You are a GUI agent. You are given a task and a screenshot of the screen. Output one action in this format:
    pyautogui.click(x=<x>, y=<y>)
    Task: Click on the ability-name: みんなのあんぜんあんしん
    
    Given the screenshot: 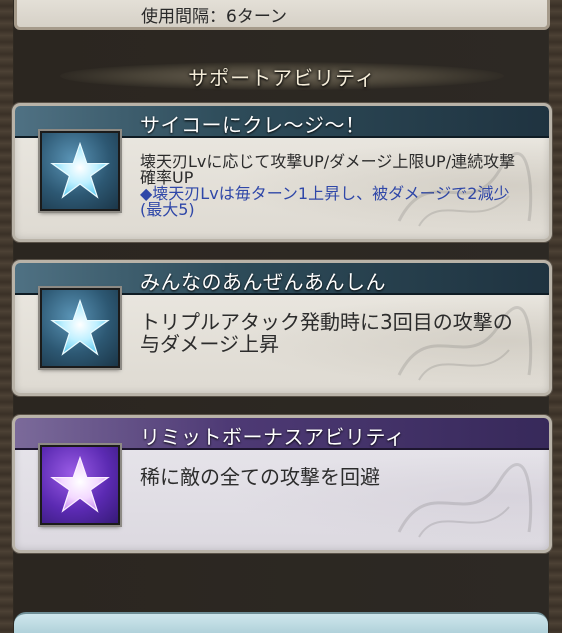 What is the action you would take?
    pyautogui.click(x=263, y=282)
    